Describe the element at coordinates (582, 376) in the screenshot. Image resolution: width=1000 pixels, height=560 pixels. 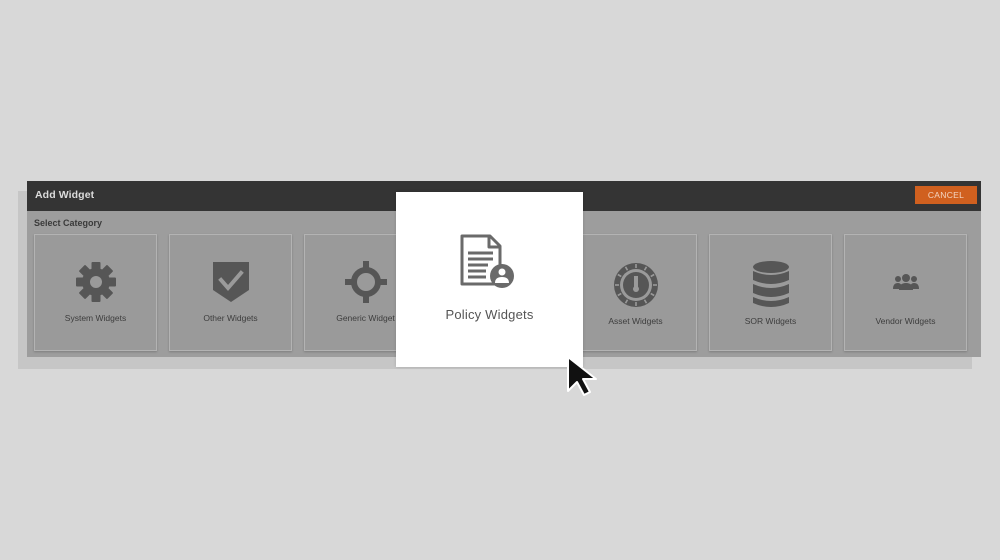
I see `mouse-cursor-icon` at that location.